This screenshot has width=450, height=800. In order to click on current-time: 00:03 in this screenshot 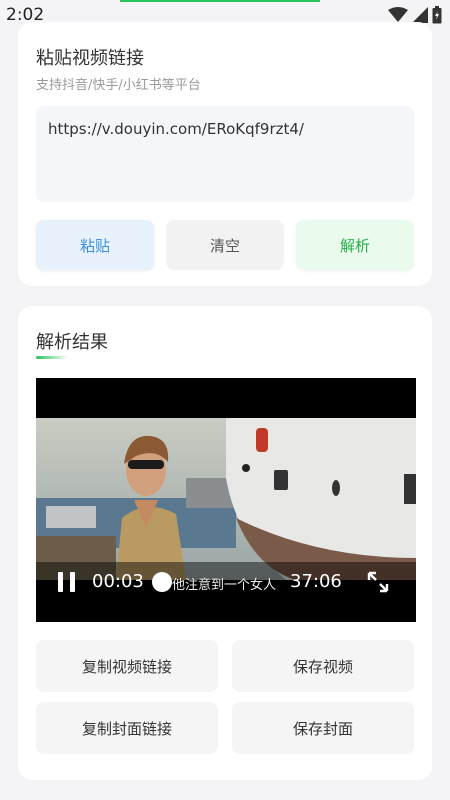, I will do `click(118, 581)`.